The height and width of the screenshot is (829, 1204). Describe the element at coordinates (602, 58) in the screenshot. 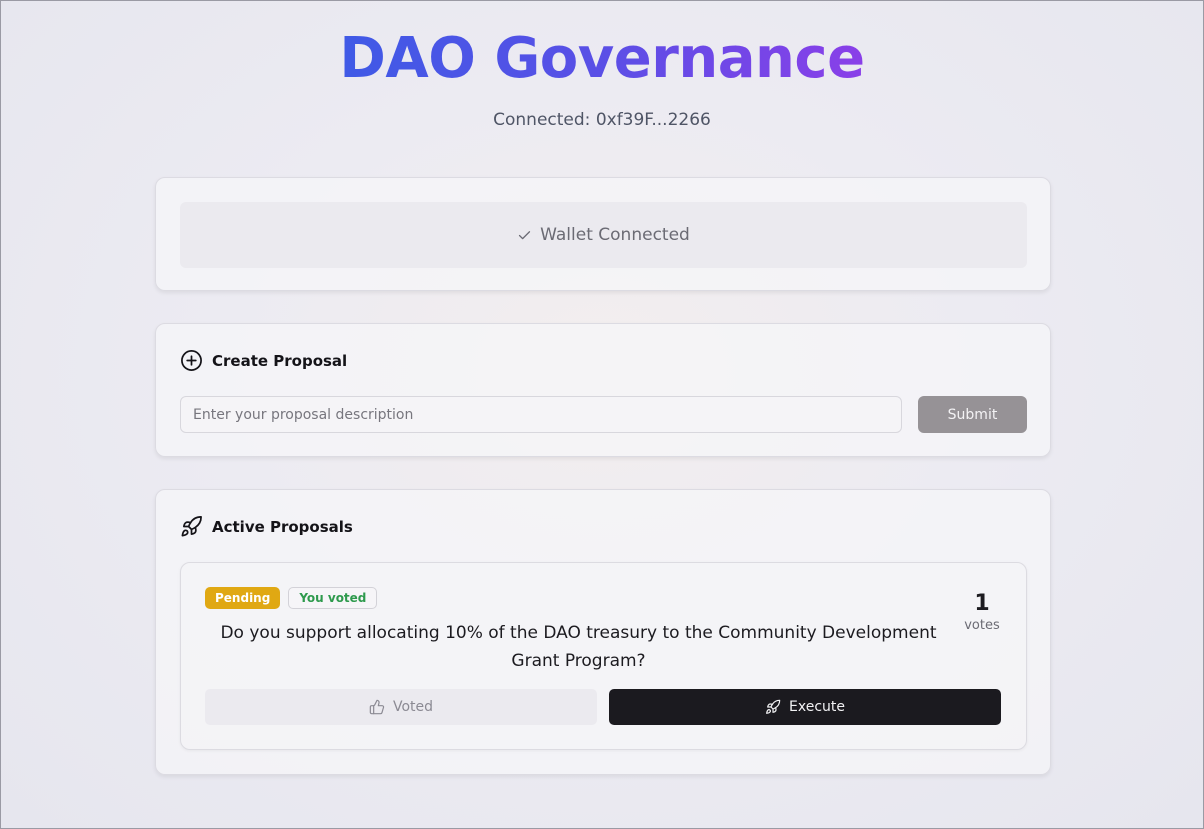

I see `page-title: DAO Governance` at that location.